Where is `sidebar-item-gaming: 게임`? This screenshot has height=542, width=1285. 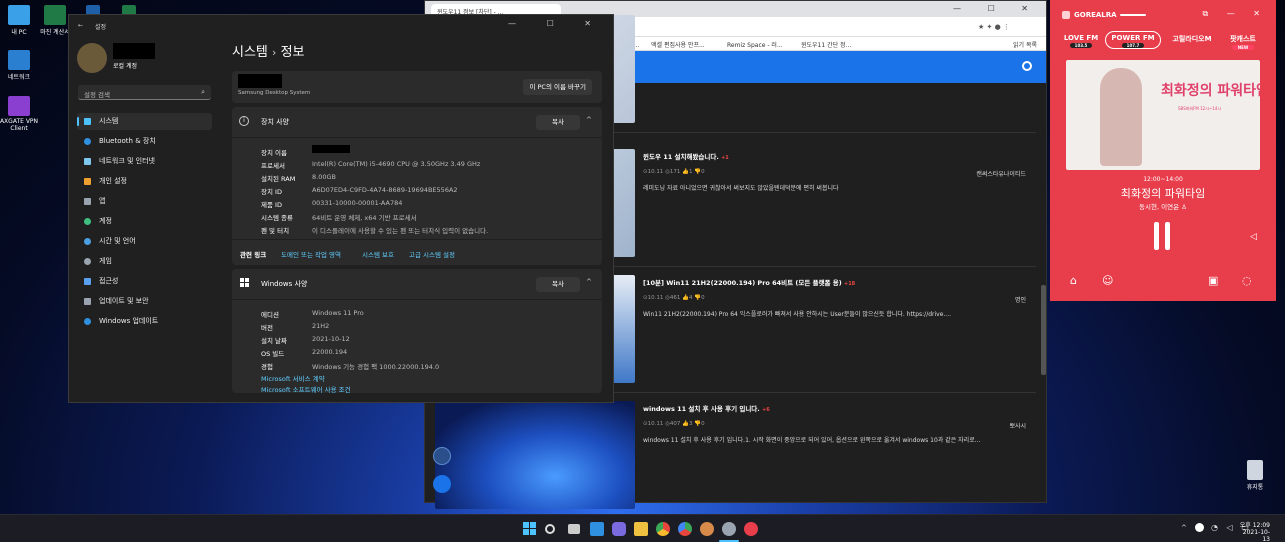
sidebar-item-gaming: 게임 is located at coordinates (144, 261).